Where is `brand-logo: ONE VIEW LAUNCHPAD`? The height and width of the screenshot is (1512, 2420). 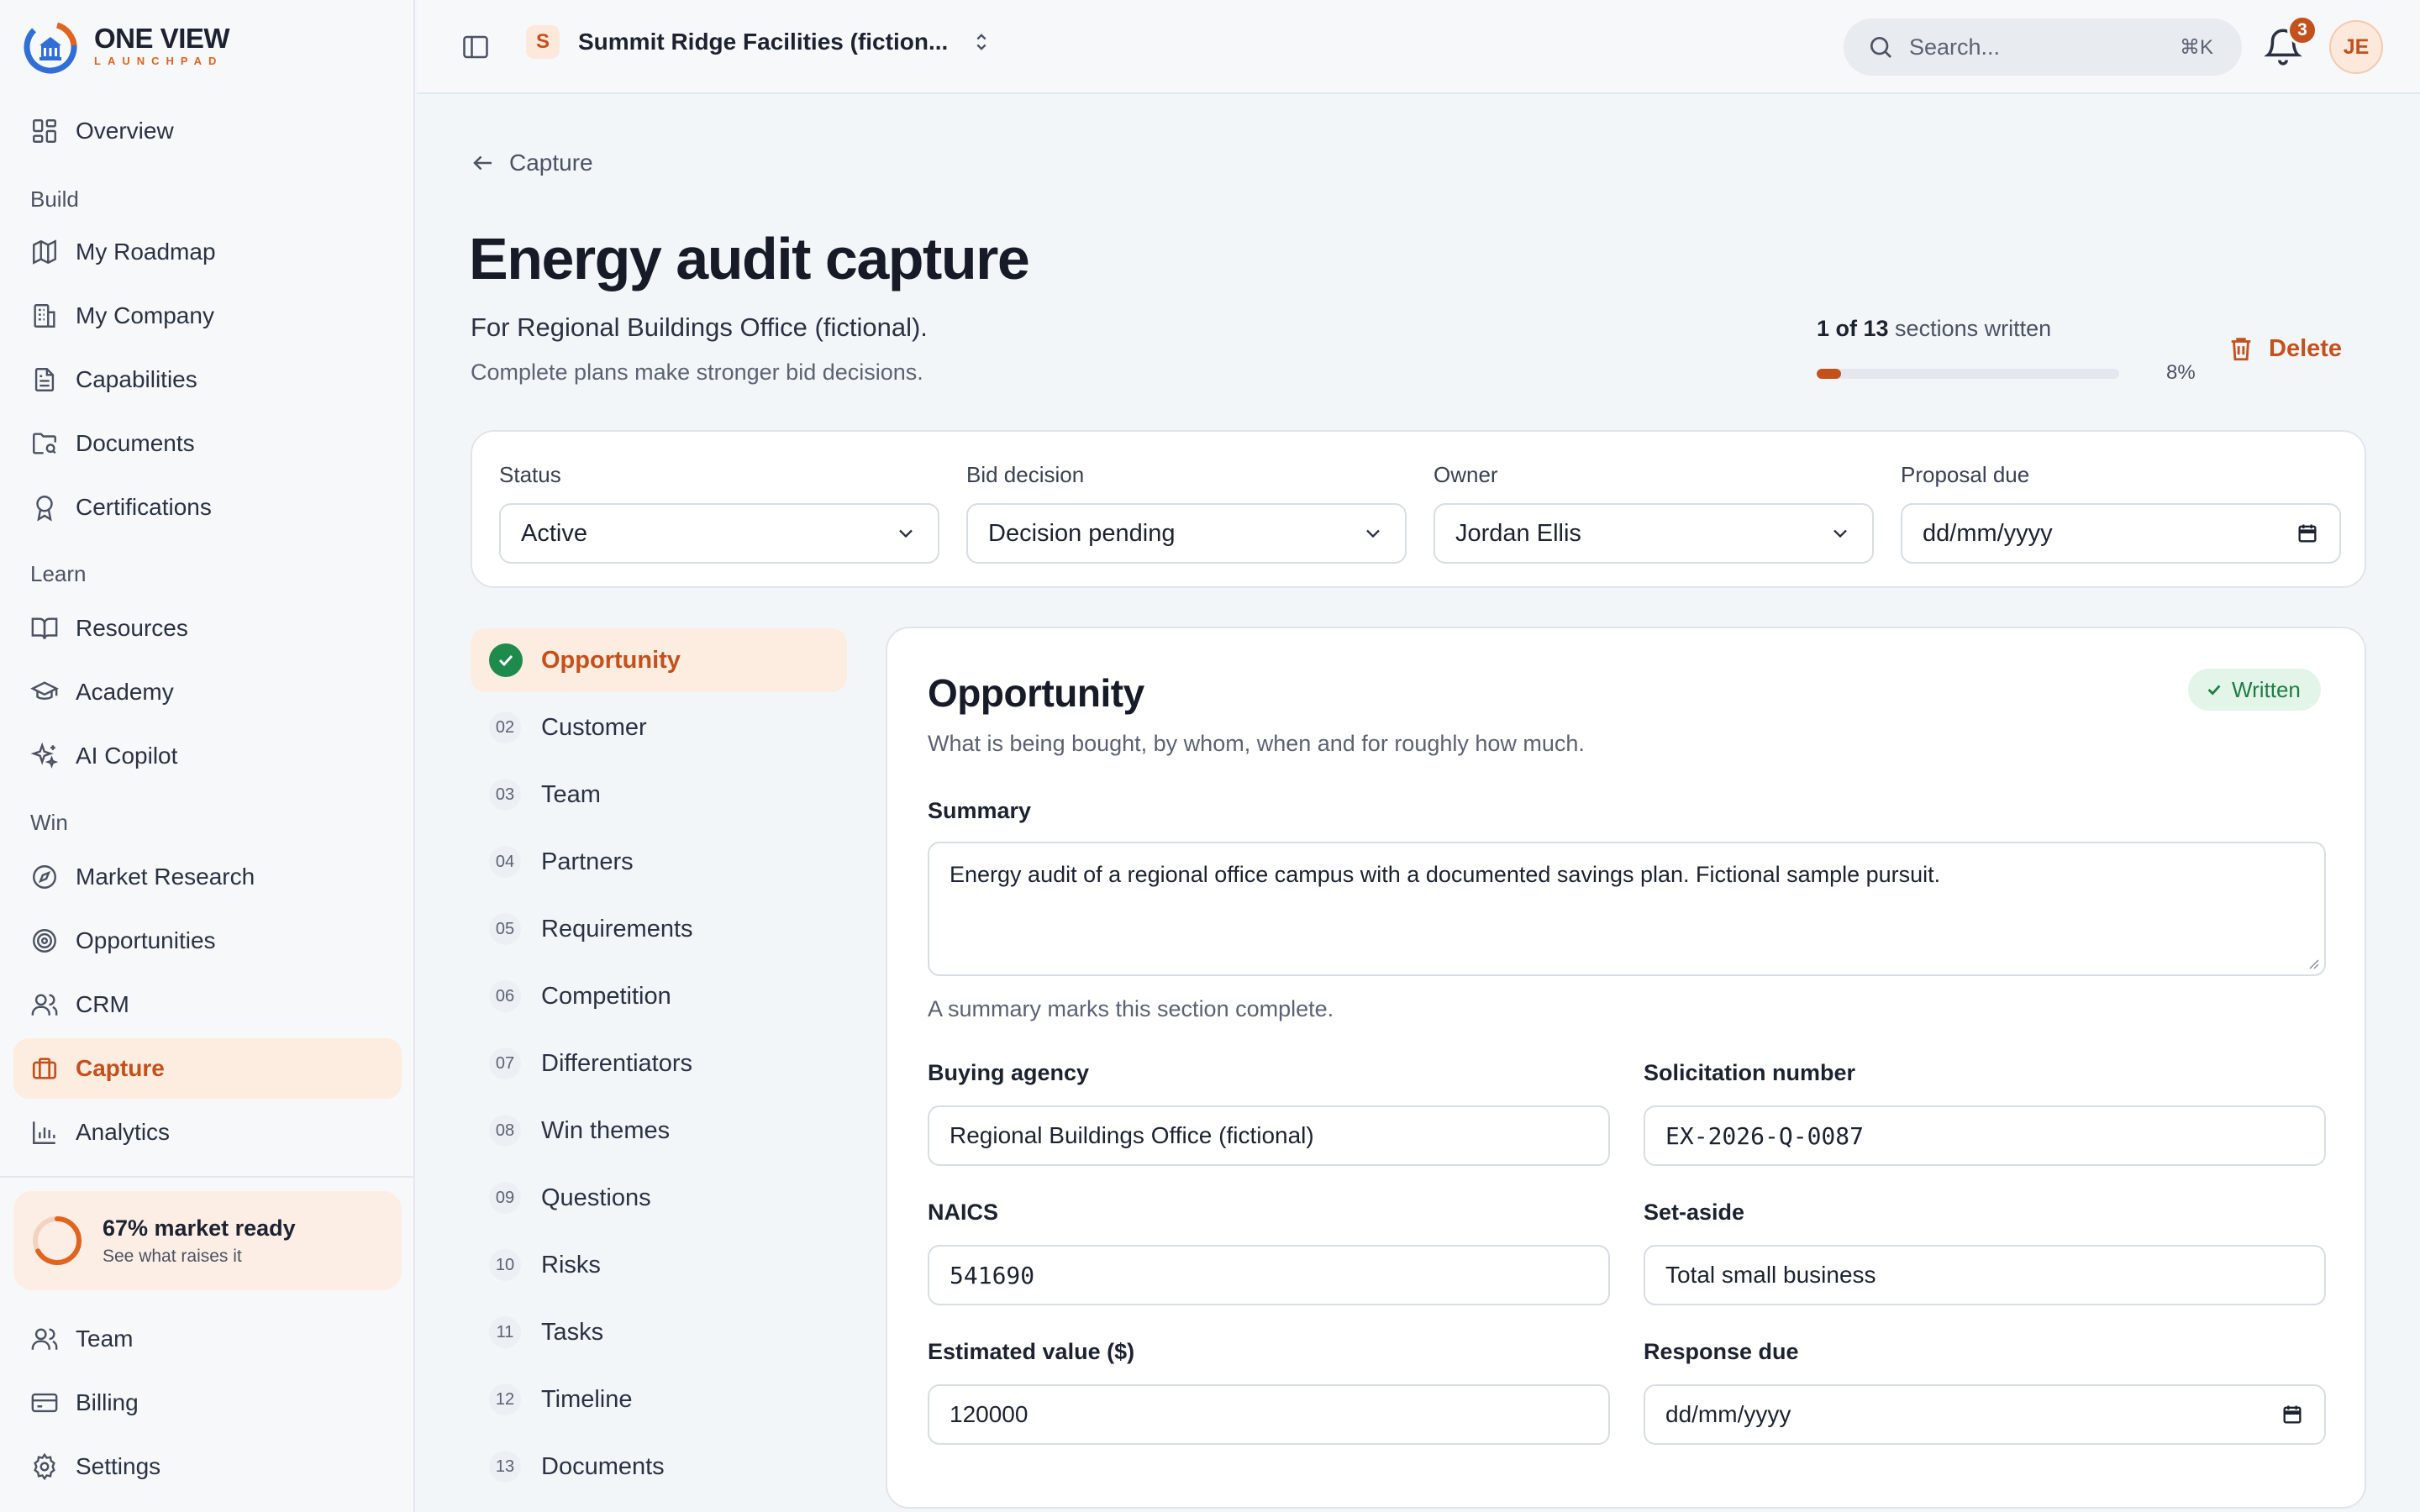 brand-logo: ONE VIEW LAUNCHPAD is located at coordinates (127, 47).